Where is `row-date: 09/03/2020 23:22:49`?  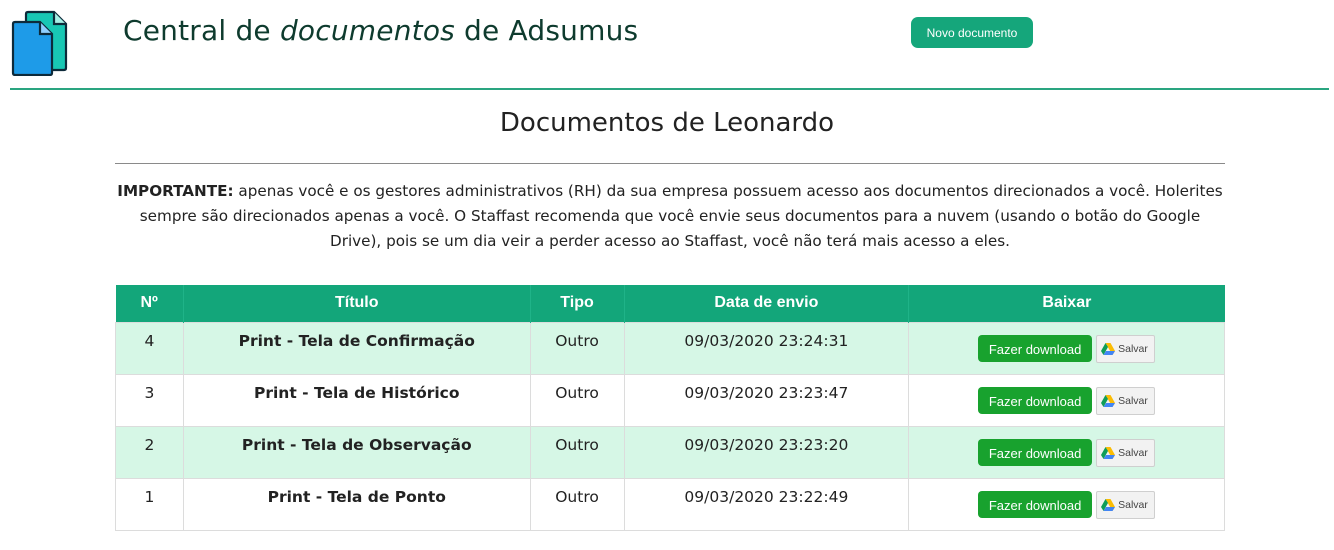
row-date: 09/03/2020 23:22:49 is located at coordinates (766, 504).